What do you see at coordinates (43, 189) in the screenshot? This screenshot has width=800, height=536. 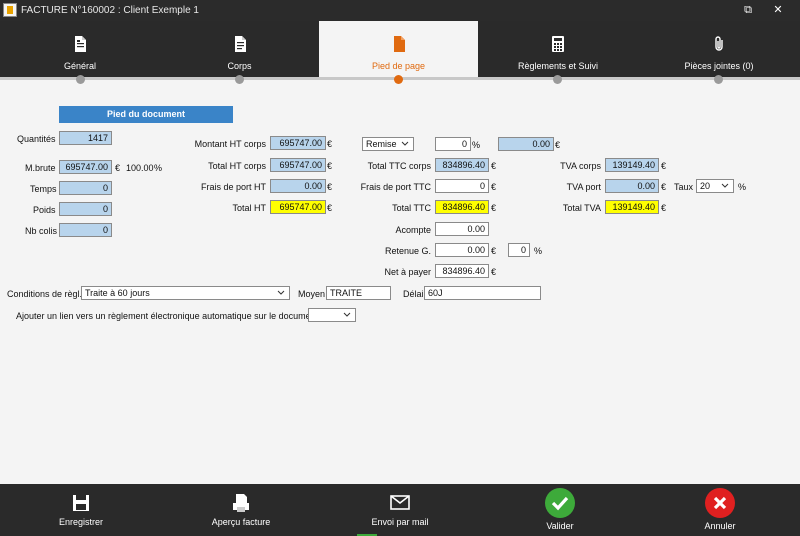 I see `temps-label: Temps` at bounding box center [43, 189].